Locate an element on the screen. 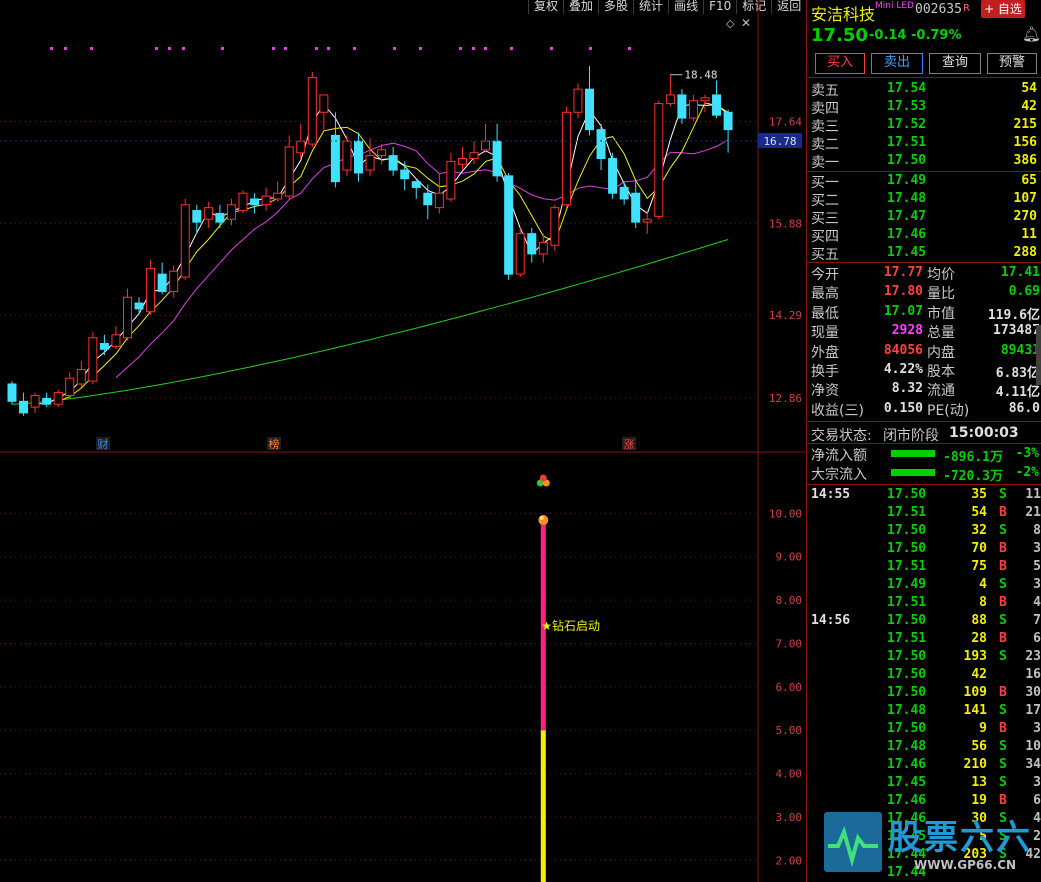  quote-value: 17.41 is located at coordinates (1020, 272).